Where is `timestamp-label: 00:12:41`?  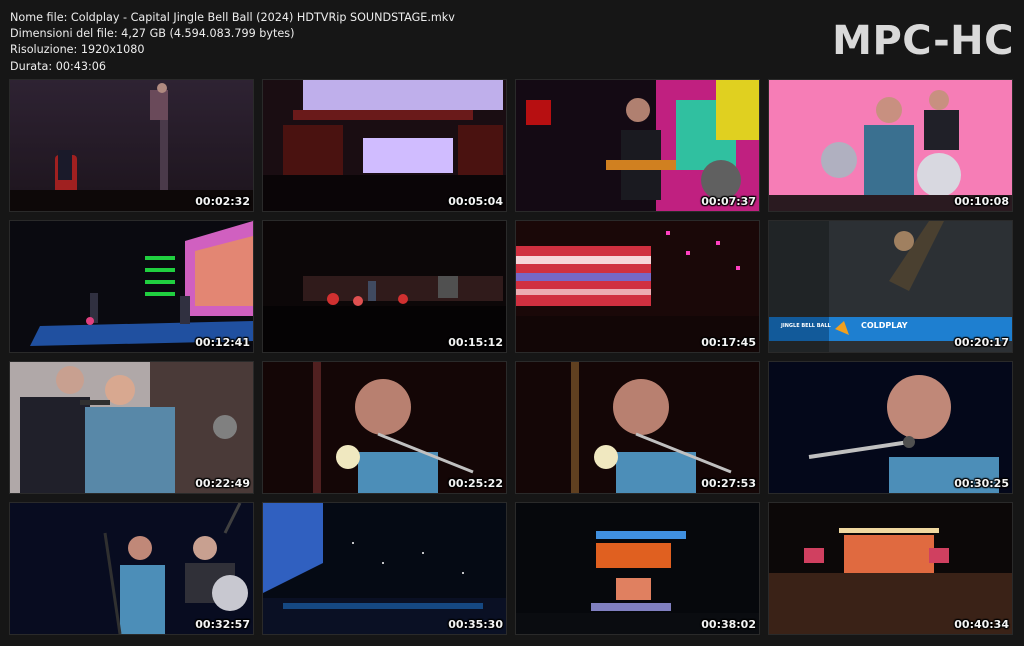
timestamp-label: 00:12:41 is located at coordinates (222, 342).